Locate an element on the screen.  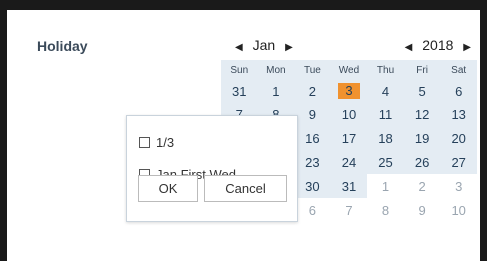
day-cell: 26 is located at coordinates (422, 162).